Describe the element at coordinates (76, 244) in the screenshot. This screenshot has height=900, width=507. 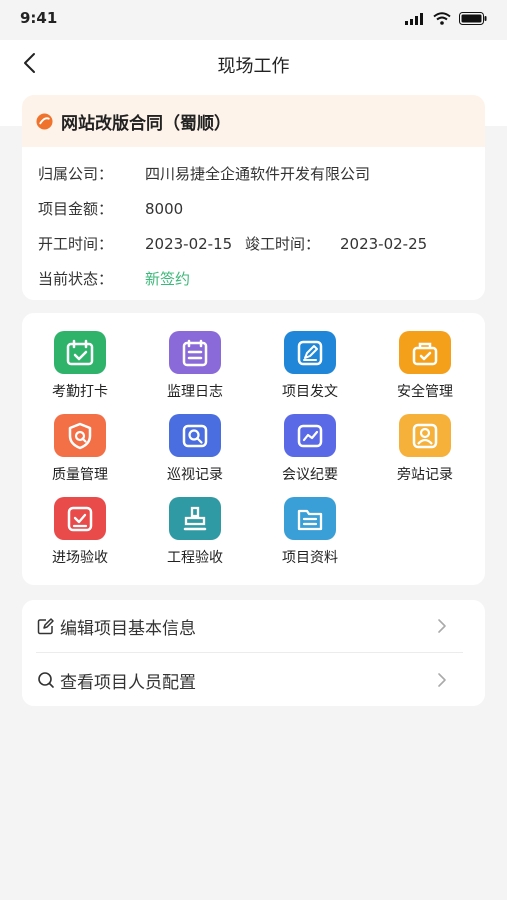
I see `start-label: 开工时间：` at that location.